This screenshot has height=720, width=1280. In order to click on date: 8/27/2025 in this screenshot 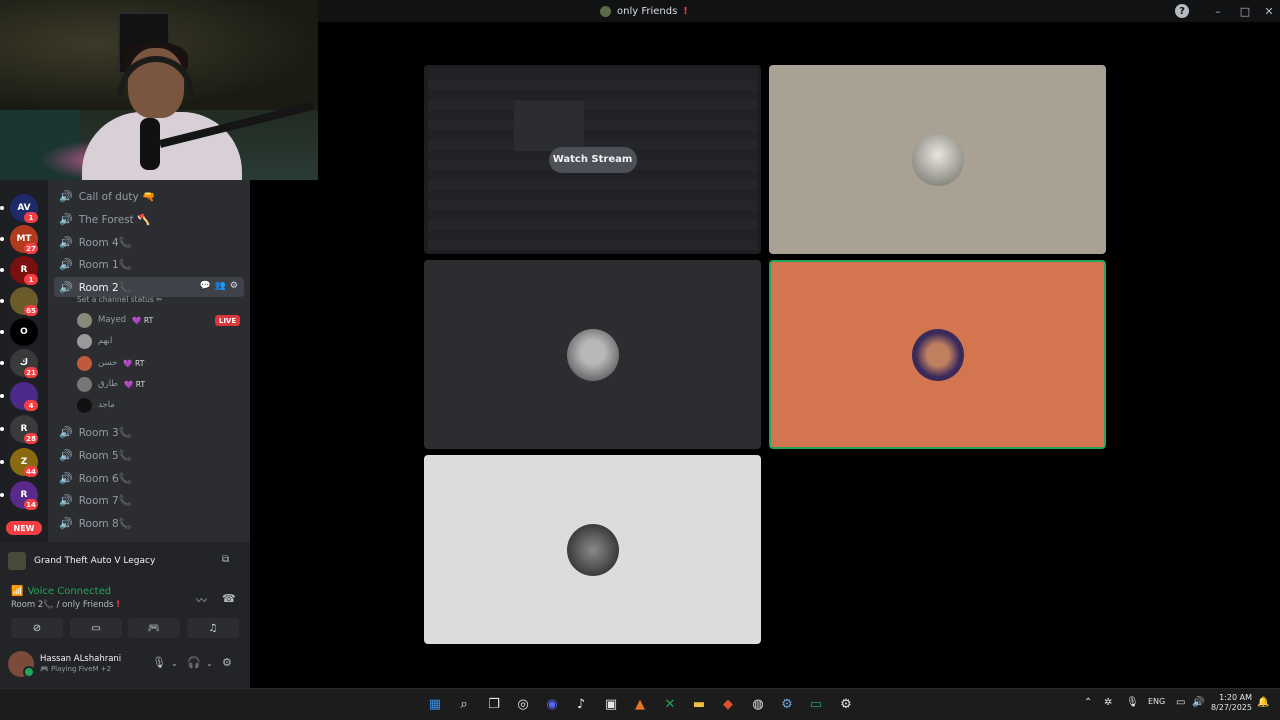, I will do `click(1231, 707)`.